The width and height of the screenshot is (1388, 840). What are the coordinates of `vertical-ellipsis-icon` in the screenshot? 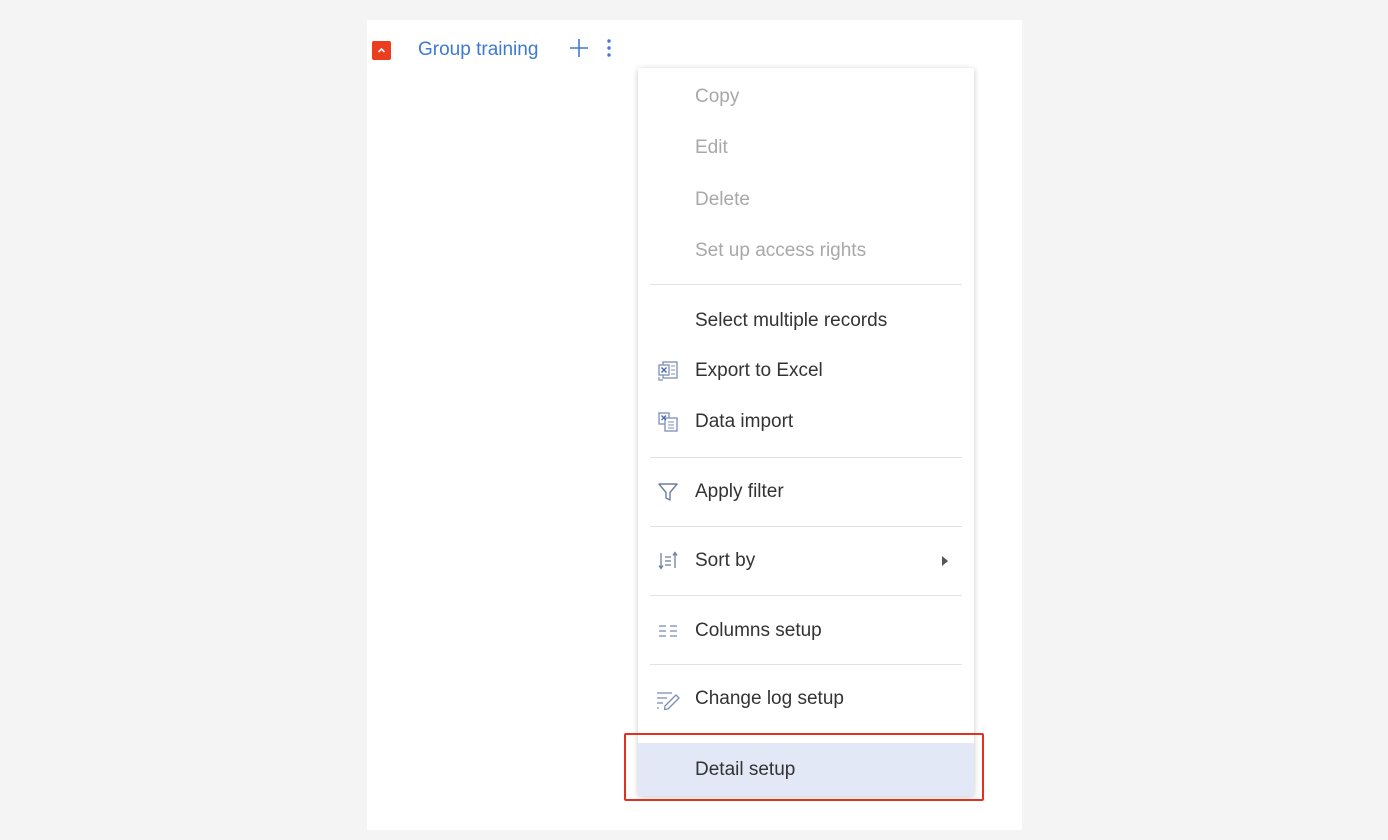 It's located at (609, 50).